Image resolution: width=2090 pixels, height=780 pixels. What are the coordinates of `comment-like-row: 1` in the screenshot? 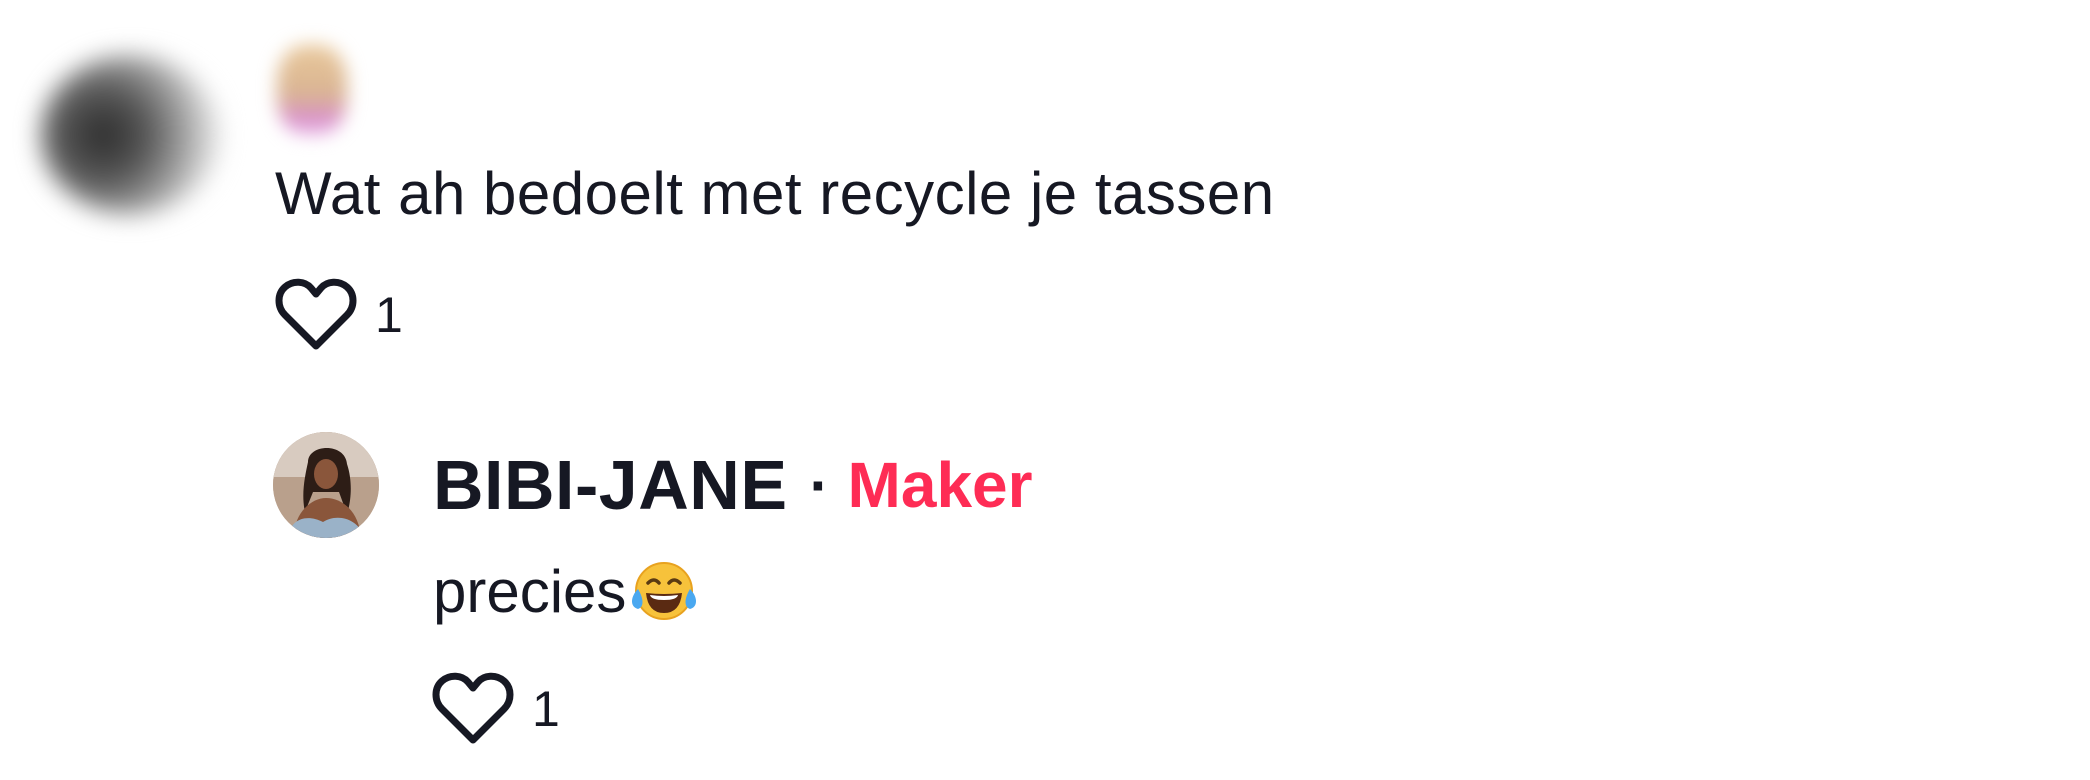 It's located at (339, 315).